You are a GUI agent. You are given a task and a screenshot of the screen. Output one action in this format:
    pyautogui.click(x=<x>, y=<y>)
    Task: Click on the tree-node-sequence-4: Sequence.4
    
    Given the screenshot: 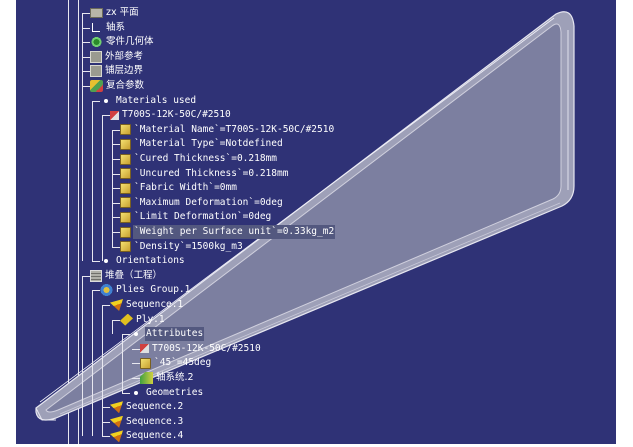 What is the action you would take?
    pyautogui.click(x=147, y=436)
    